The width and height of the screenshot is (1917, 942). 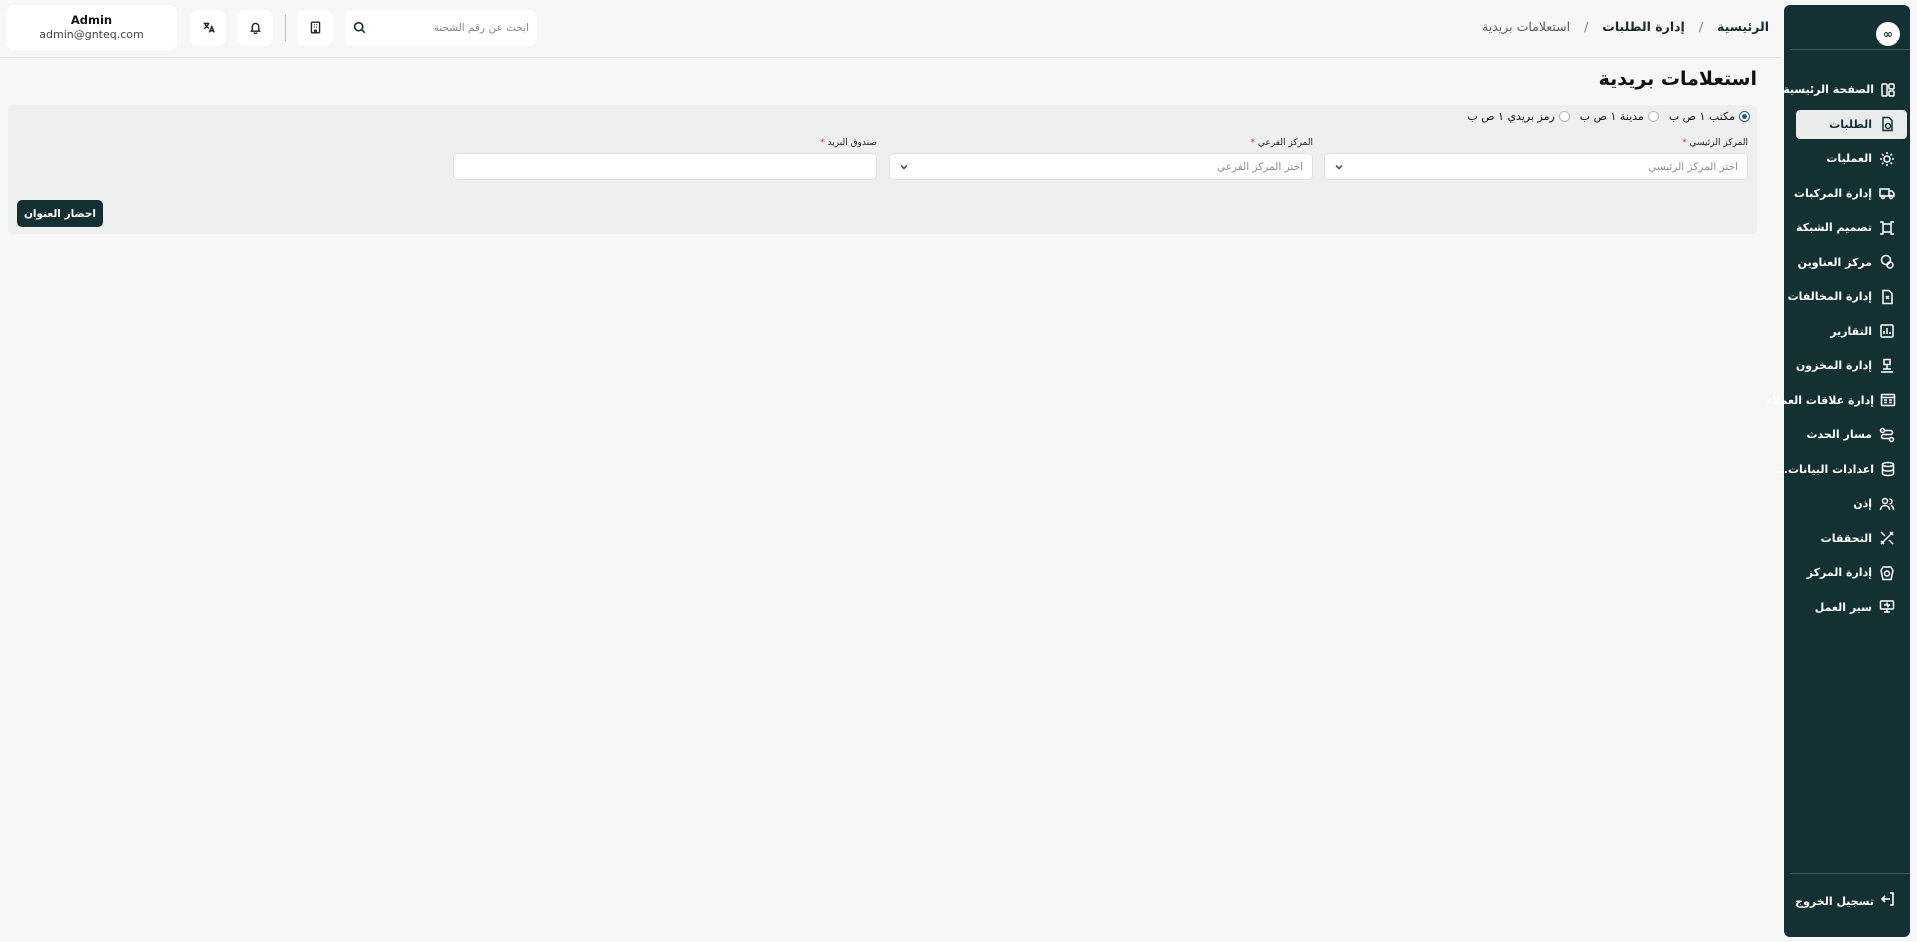 What do you see at coordinates (1887, 124) in the screenshot?
I see `orders-icon` at bounding box center [1887, 124].